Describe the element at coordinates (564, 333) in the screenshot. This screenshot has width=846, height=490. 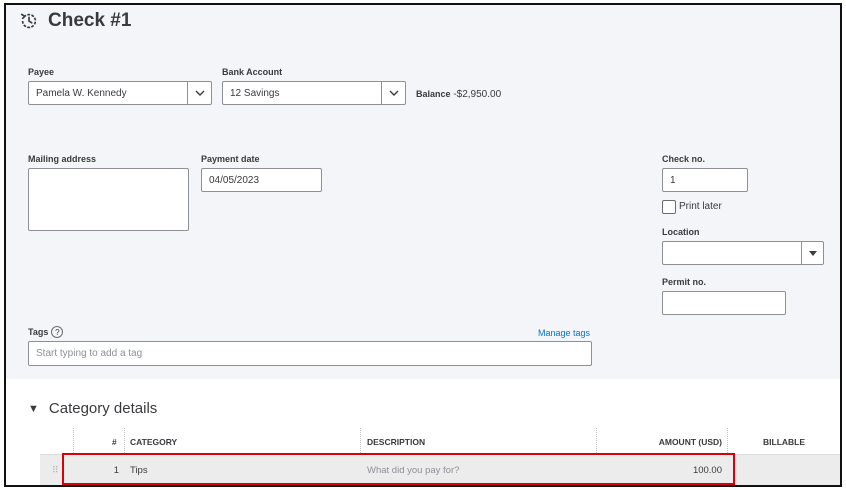
I see `manage-tags-link: Manage tags` at that location.